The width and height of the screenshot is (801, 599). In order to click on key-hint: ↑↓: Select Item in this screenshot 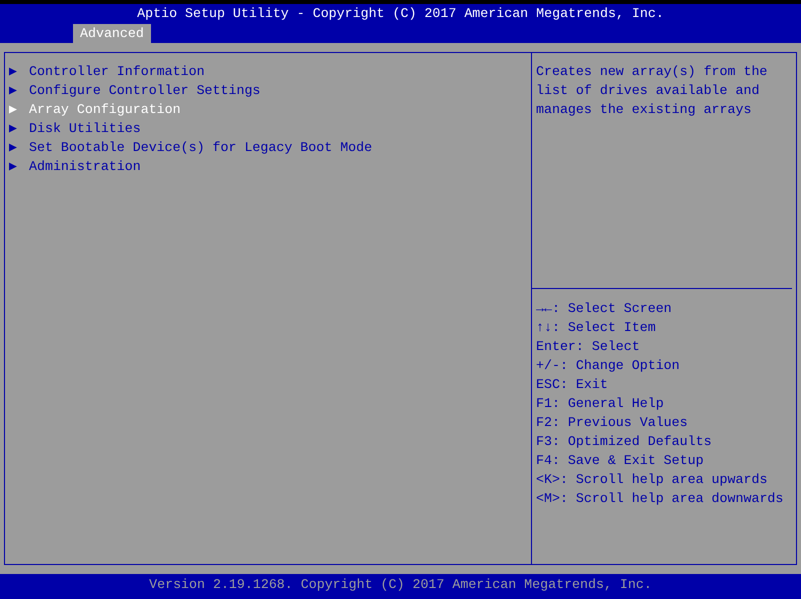, I will do `click(596, 328)`.